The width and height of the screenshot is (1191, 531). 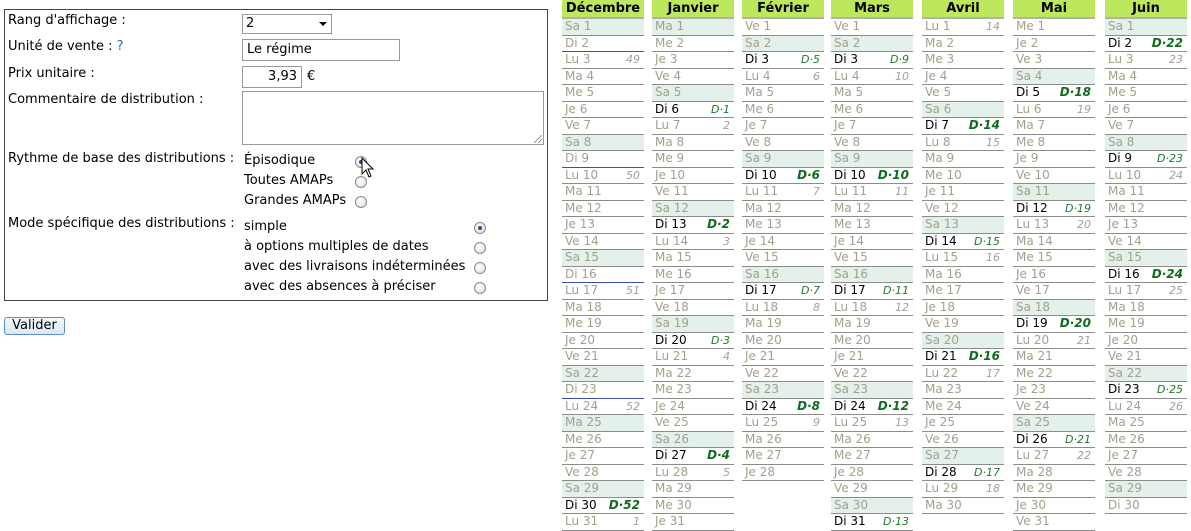 I want to click on calendar-day: Ma 18, so click(x=1146, y=308).